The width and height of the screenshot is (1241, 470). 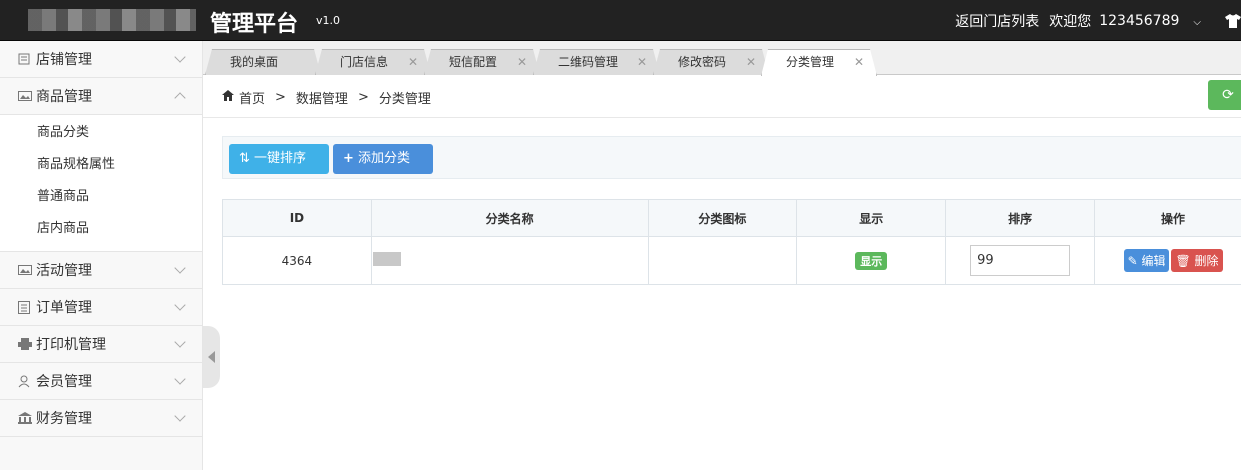 I want to click on user-icon, so click(x=25, y=381).